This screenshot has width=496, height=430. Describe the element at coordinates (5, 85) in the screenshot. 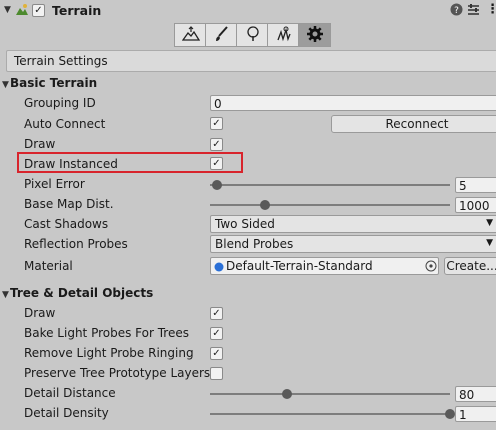

I see `basic-terrain-foldout-icon: ▼` at that location.